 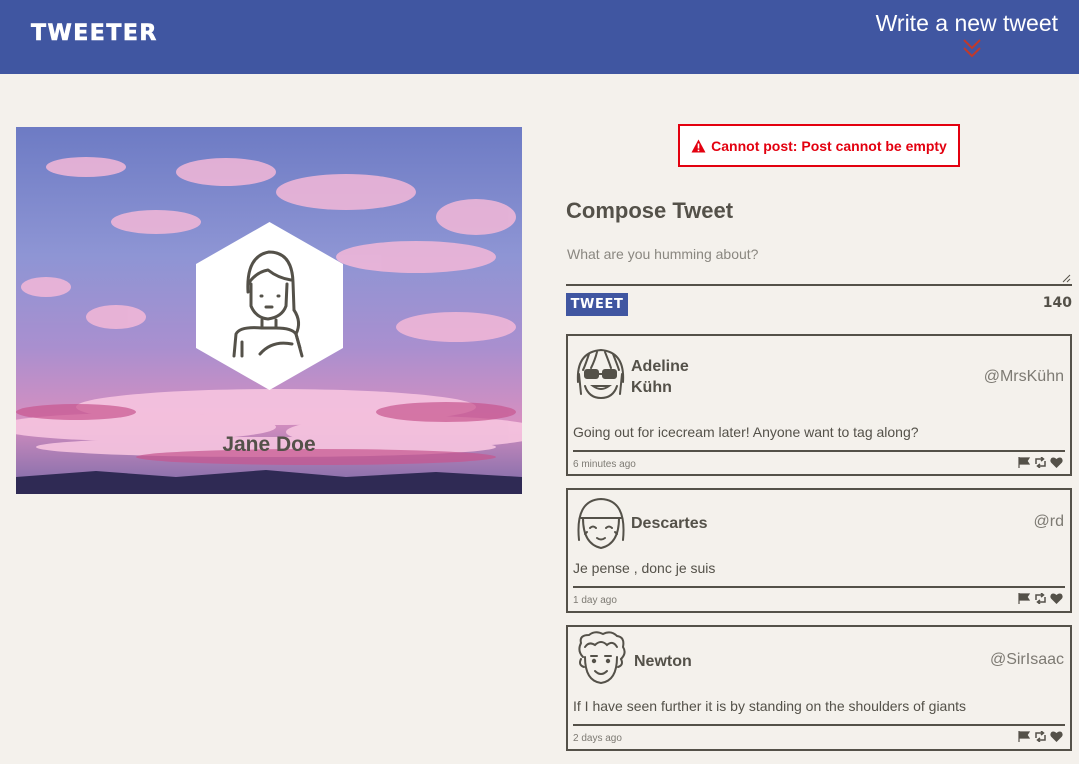 What do you see at coordinates (644, 568) in the screenshot?
I see `tweet-content: Je pense , donc je suis` at bounding box center [644, 568].